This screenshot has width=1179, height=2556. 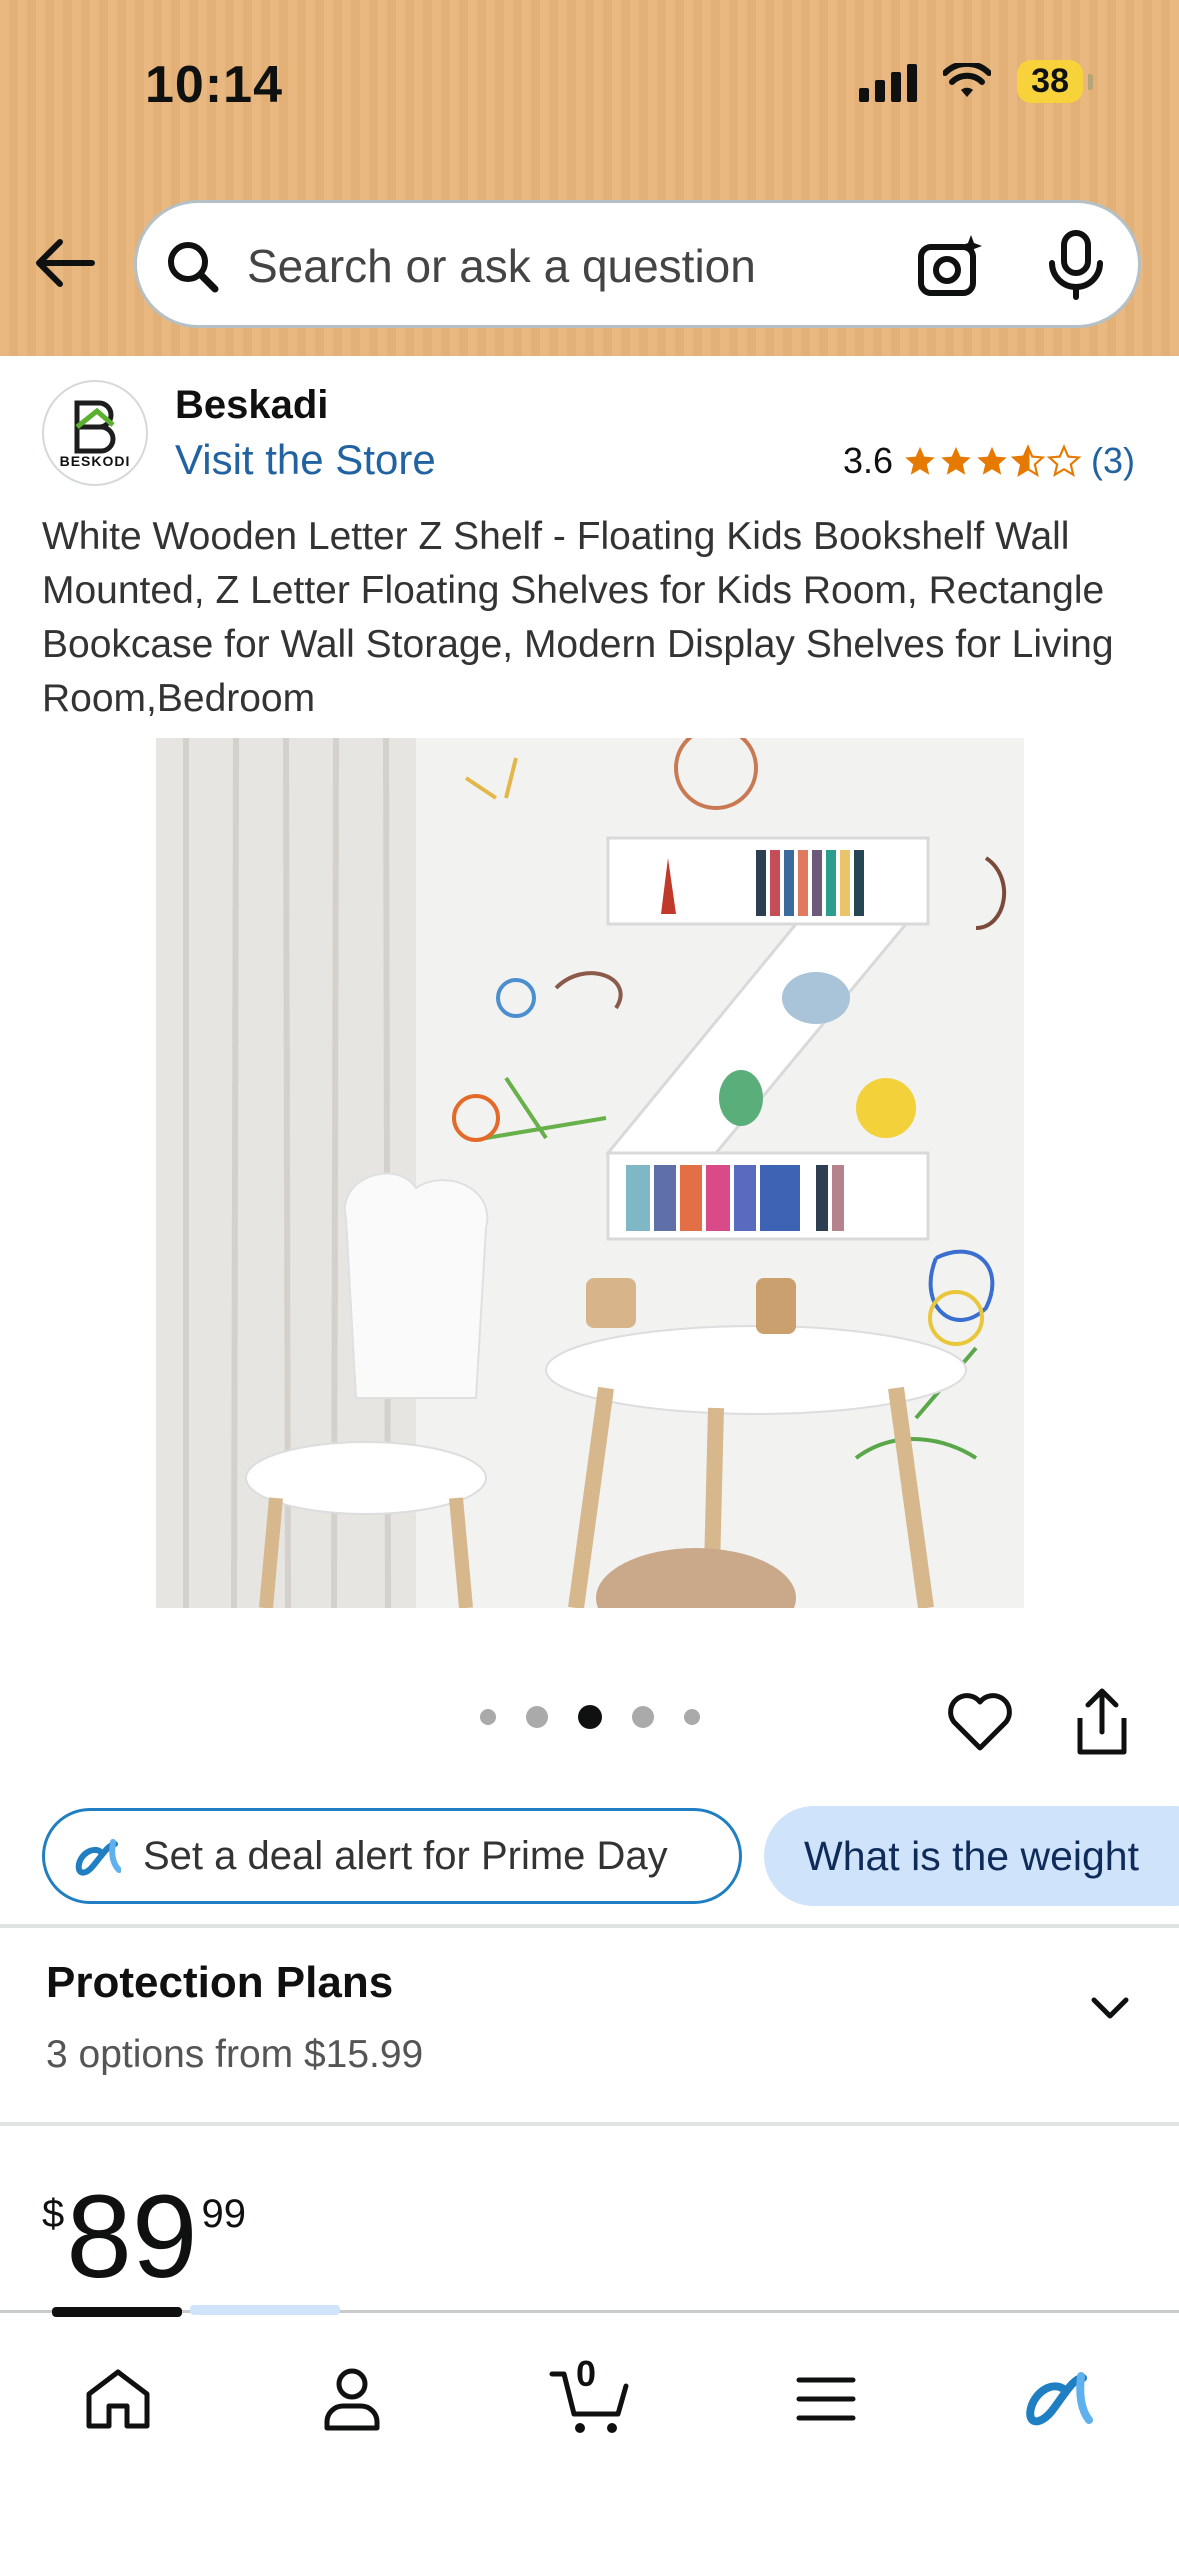 I want to click on rufus-logo-icon, so click(x=98, y=1857).